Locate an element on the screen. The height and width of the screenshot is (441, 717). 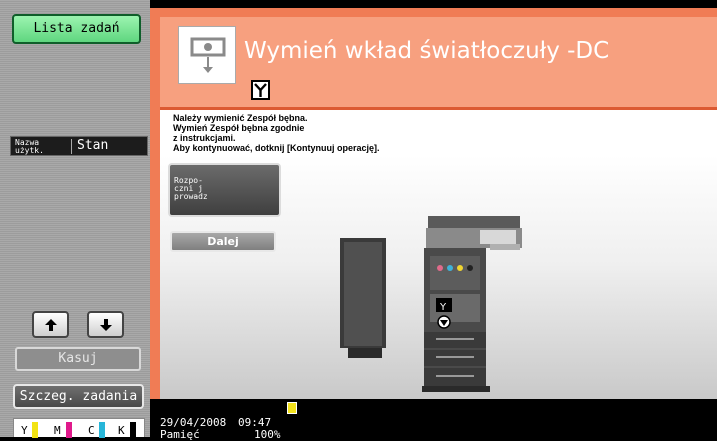
job-list-header: Nazwa użytk. Stan is located at coordinates (79, 146).